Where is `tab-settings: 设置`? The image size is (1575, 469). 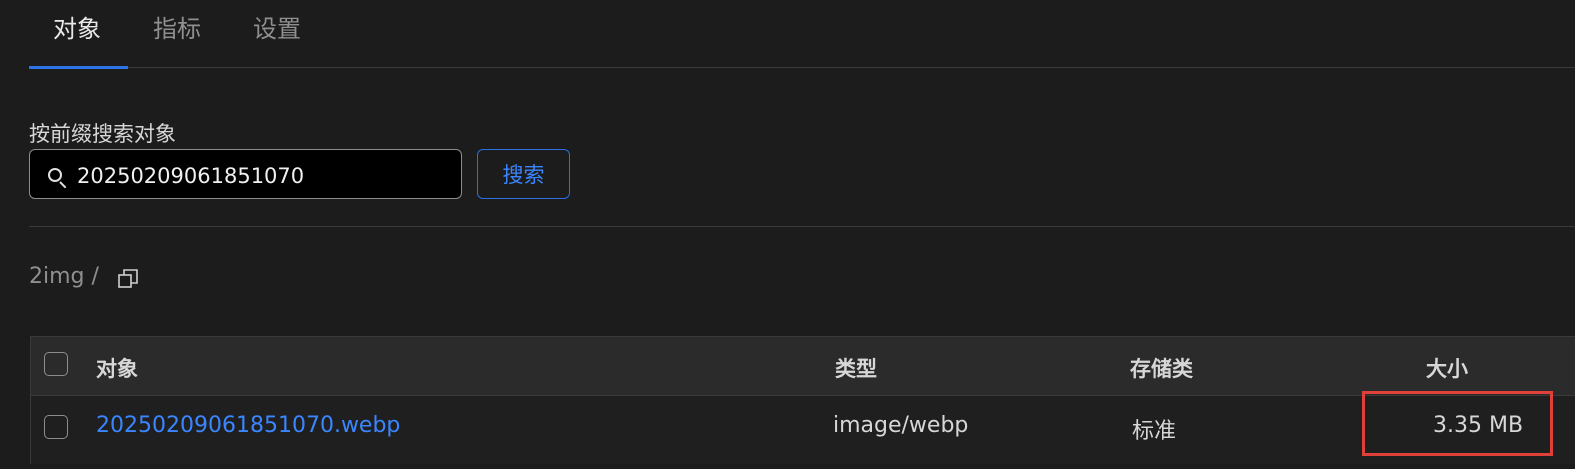
tab-settings: 设置 is located at coordinates (277, 32).